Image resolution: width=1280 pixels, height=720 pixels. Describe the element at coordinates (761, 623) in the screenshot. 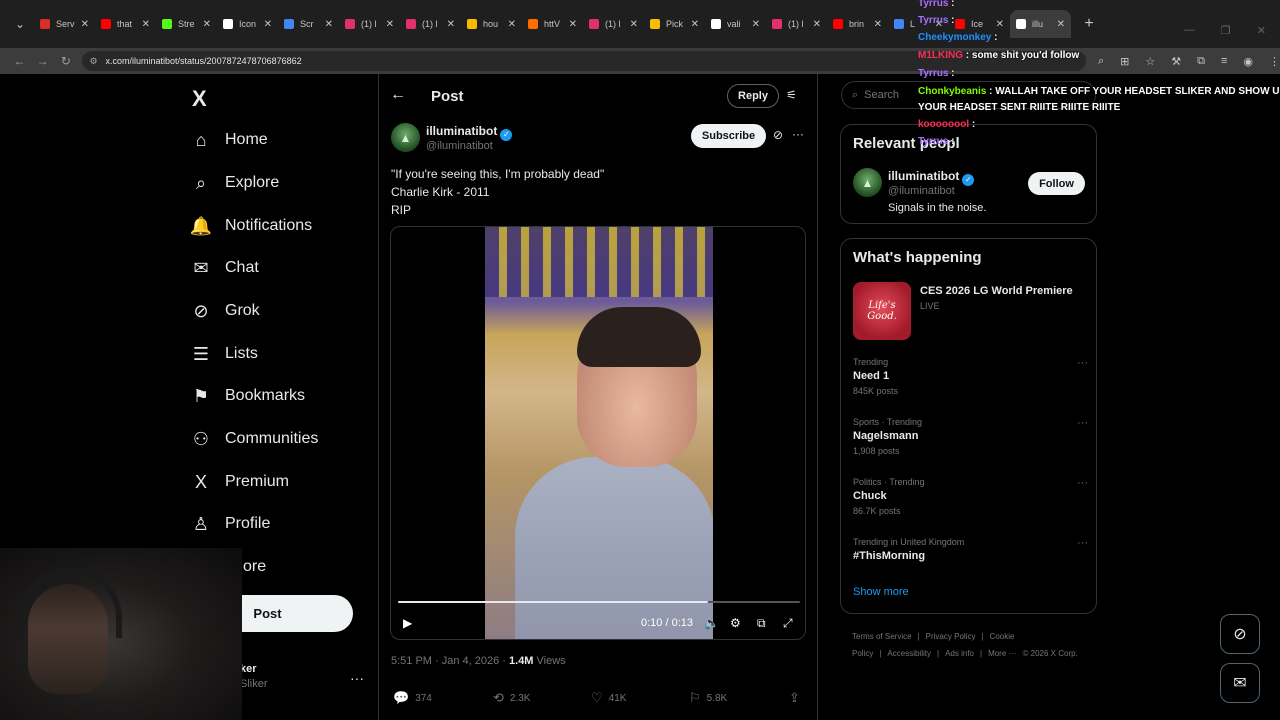

I see `picture-in-picture-icon: ⧉` at that location.